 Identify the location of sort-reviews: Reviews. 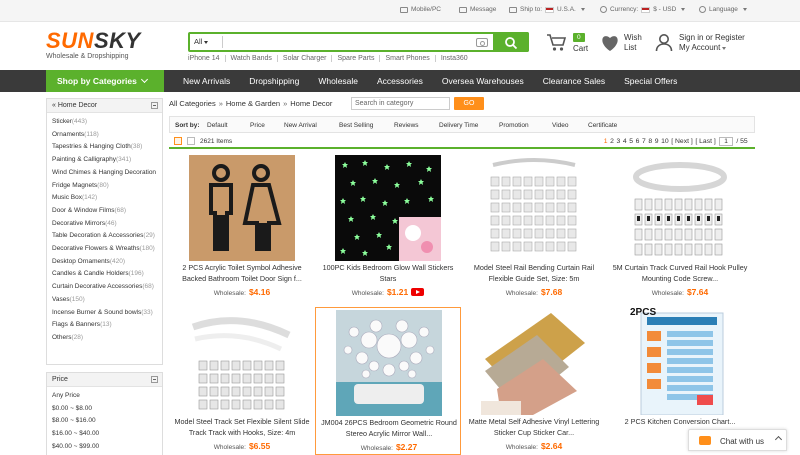
(406, 125).